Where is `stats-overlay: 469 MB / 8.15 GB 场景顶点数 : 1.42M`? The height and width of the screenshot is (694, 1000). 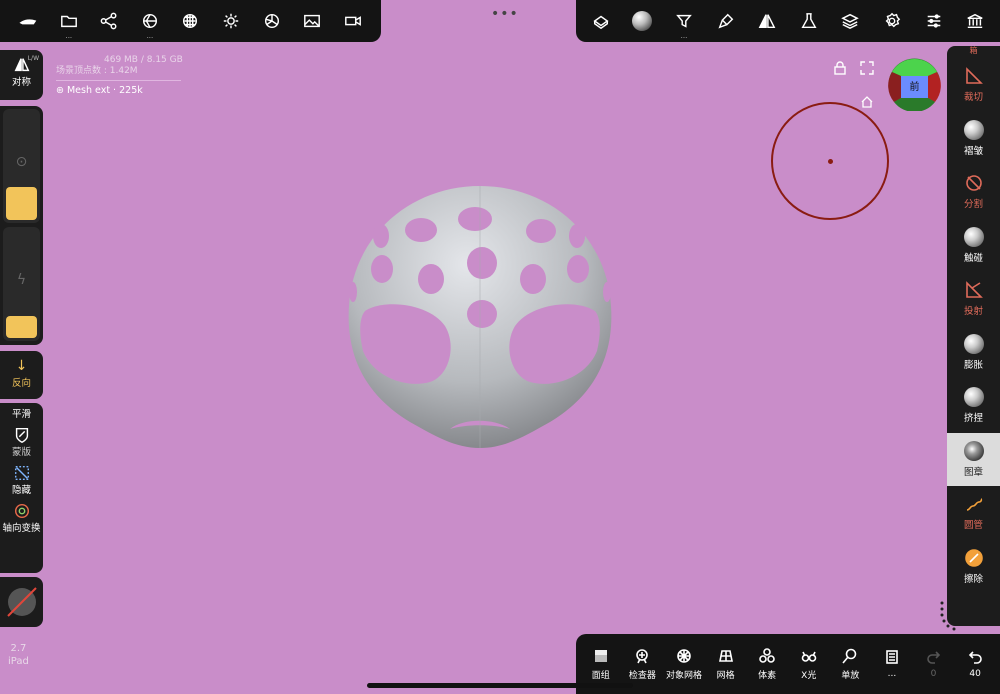
stats-overlay: 469 MB / 8.15 GB 场景顶点数 : 1.42M is located at coordinates (119, 68).